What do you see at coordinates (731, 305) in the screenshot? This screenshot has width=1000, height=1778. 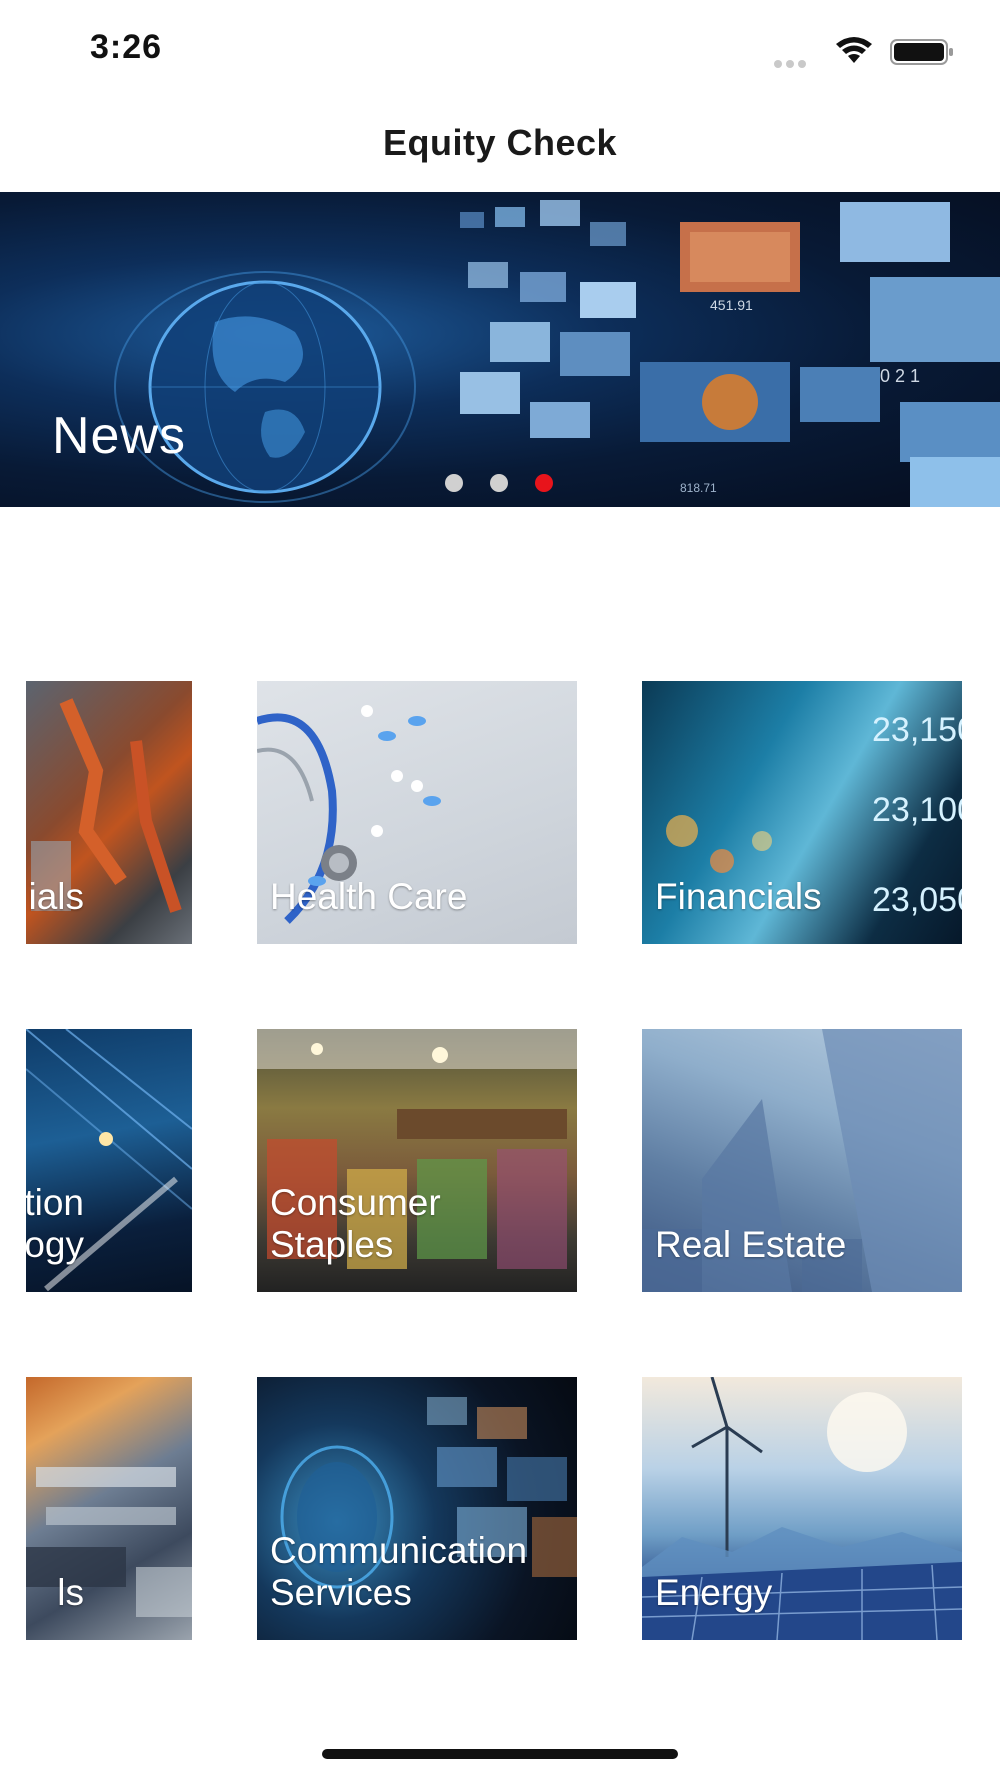 I see `svg-text: 451.91` at bounding box center [731, 305].